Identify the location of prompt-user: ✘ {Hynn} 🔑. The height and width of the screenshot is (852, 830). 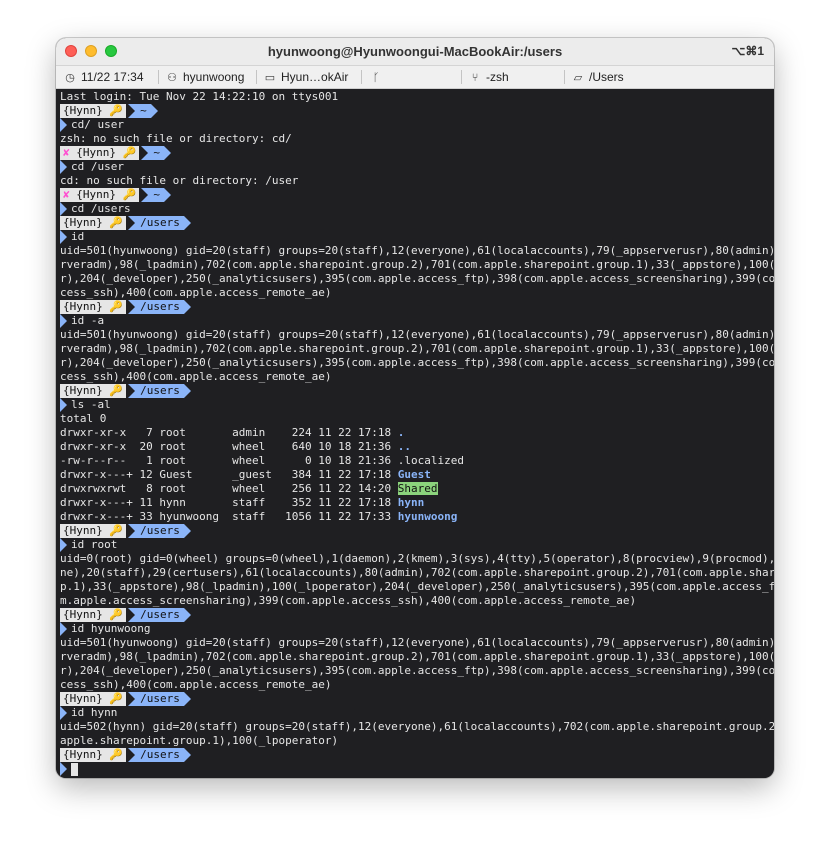
(100, 153).